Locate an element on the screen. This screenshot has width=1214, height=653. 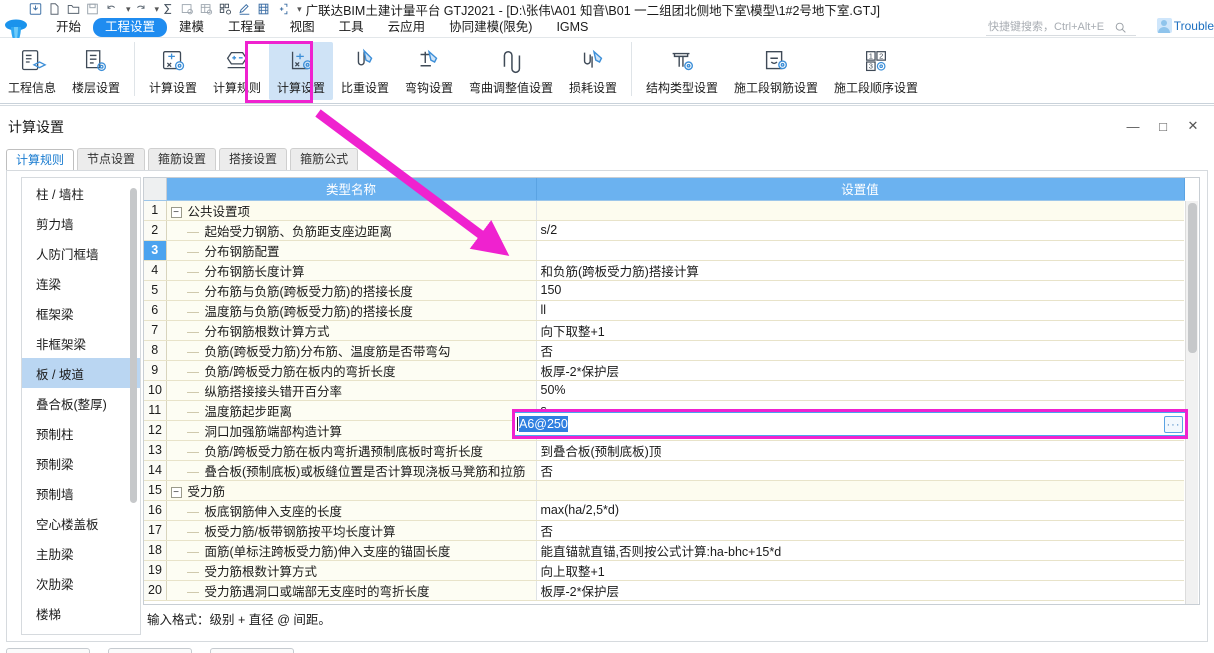
account-area: Trouble is located at coordinates (1185, 25).